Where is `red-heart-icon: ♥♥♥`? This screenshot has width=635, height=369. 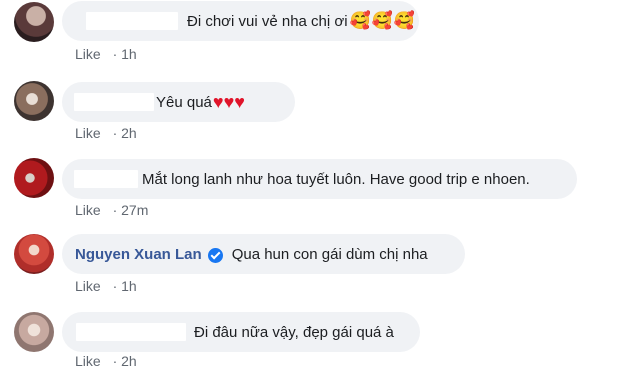
red-heart-icon: ♥♥♥ is located at coordinates (228, 101).